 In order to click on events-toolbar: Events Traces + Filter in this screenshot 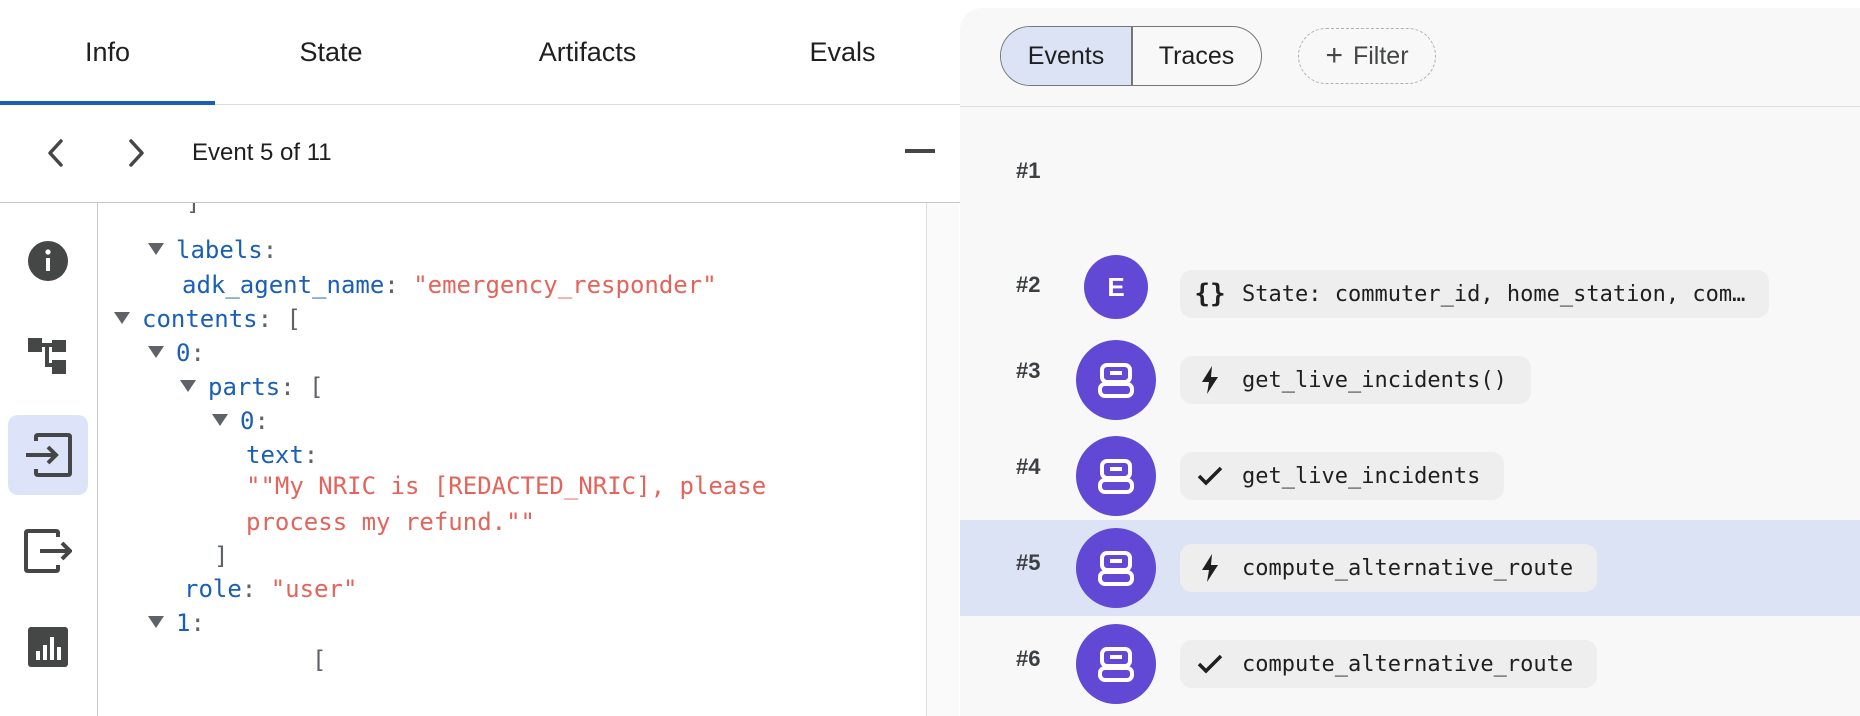, I will do `click(1410, 57)`.